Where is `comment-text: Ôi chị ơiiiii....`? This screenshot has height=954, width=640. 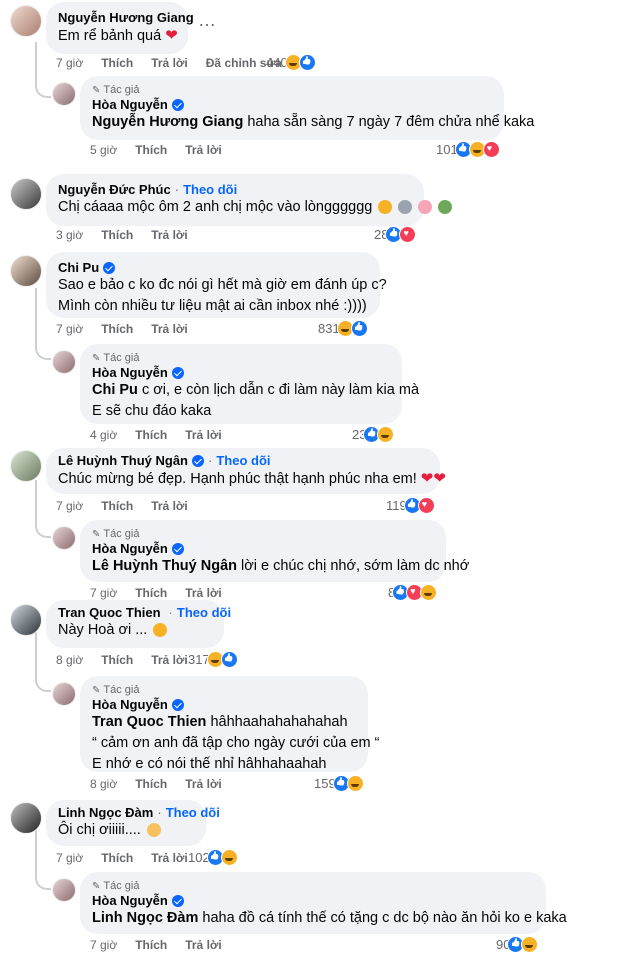
comment-text: Ôi chị ơiiiii.... is located at coordinates (126, 830).